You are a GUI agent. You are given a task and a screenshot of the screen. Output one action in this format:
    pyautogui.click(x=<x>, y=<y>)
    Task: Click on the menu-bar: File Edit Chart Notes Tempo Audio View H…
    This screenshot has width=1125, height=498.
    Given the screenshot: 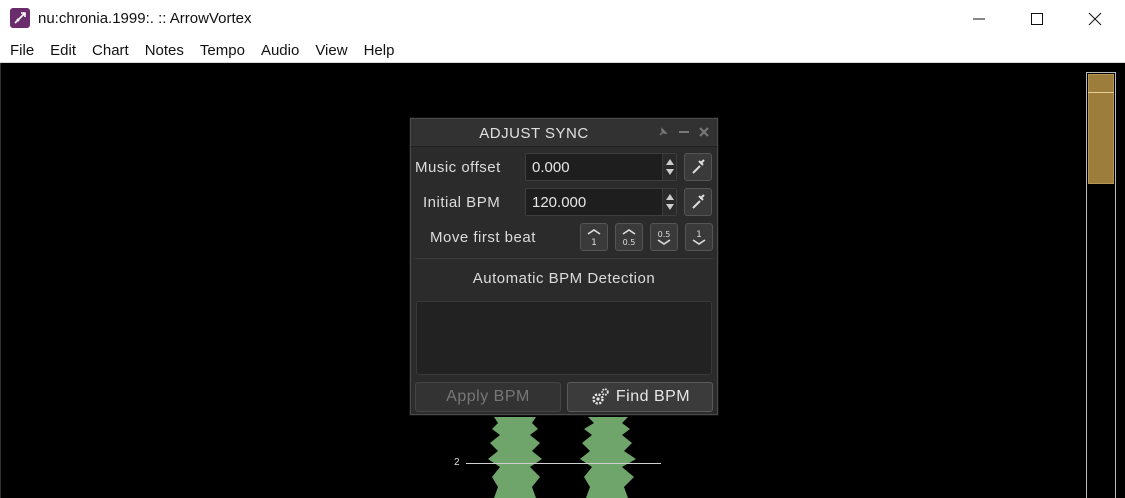 What is the action you would take?
    pyautogui.click(x=562, y=50)
    